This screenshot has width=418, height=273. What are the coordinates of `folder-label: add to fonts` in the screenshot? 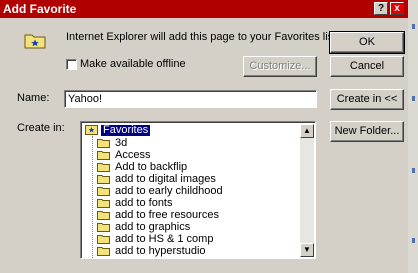 It's located at (144, 203).